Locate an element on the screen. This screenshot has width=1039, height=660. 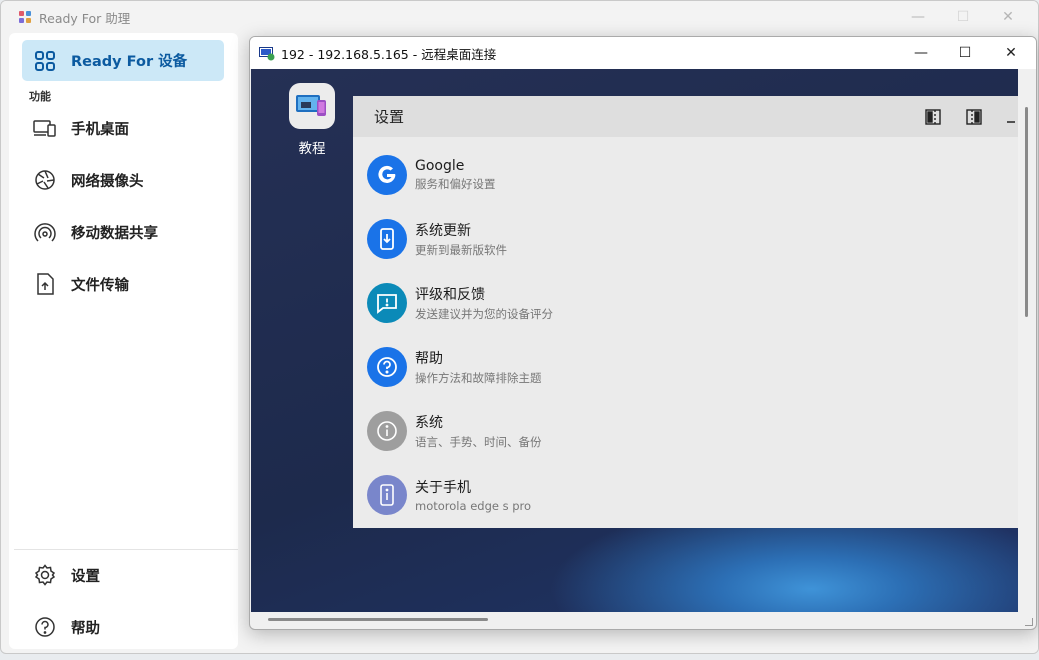
sidebar-item-label: 设置 is located at coordinates (85, 576).